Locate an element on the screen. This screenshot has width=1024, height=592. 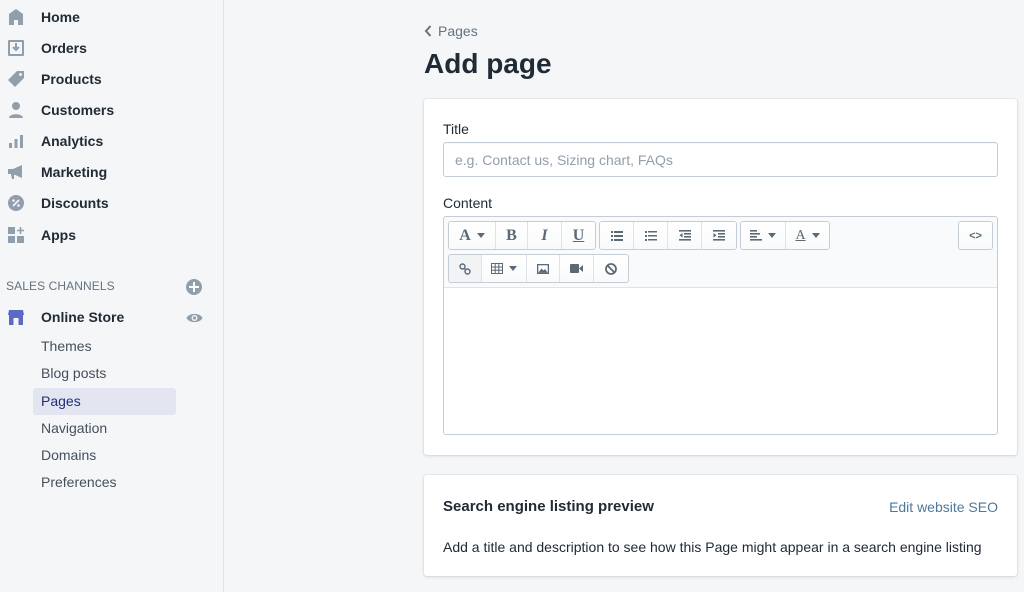
font-label: A is located at coordinates (465, 235).